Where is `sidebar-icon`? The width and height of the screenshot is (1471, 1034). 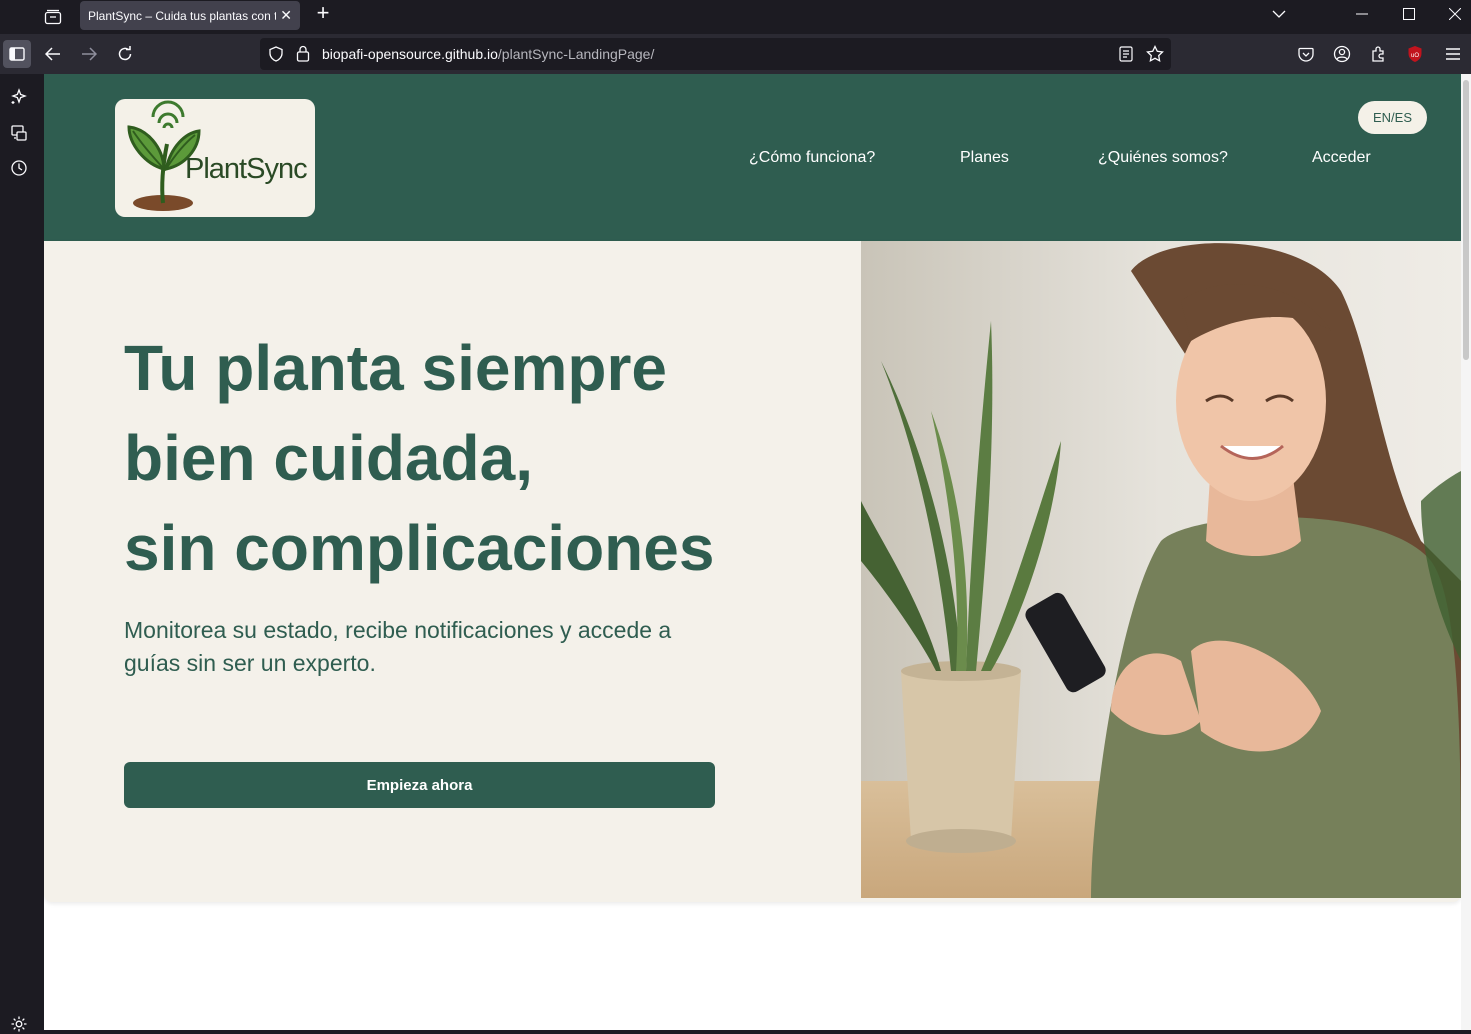
sidebar-icon is located at coordinates (17, 54).